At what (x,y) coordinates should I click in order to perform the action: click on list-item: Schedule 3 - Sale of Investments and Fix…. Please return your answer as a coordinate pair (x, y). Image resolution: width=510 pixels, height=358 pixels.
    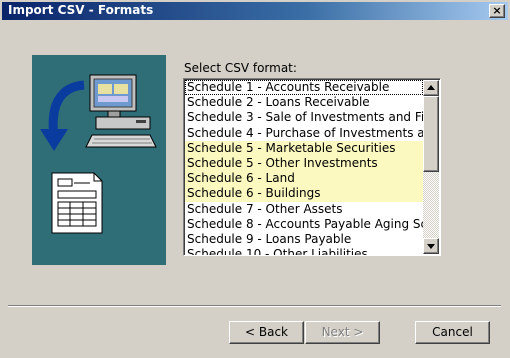
    Looking at the image, I should click on (304, 117).